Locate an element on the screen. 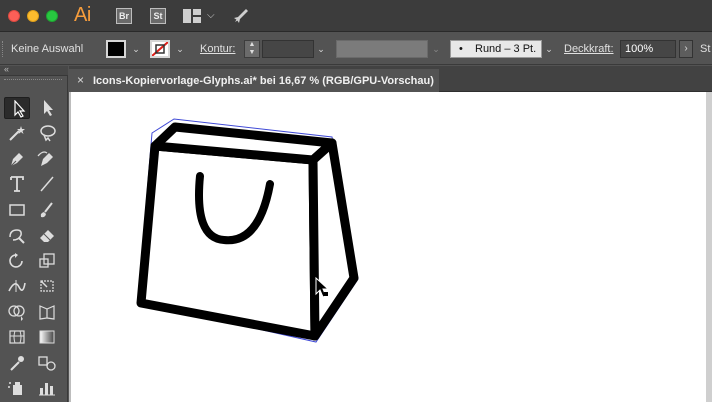  cursor-anchor-square is located at coordinates (326, 294).